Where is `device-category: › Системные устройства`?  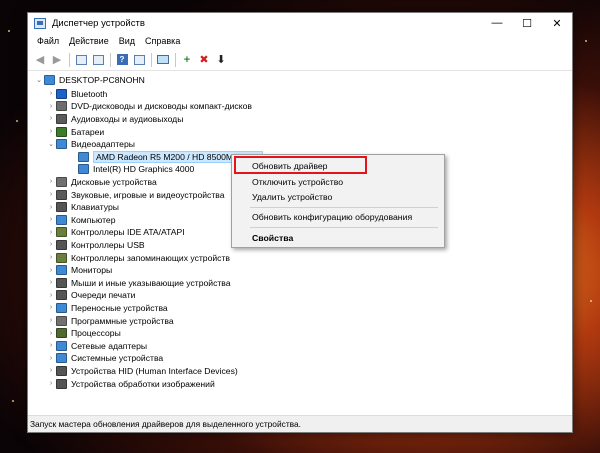 device-category: › Системные устройства is located at coordinates (104, 358).